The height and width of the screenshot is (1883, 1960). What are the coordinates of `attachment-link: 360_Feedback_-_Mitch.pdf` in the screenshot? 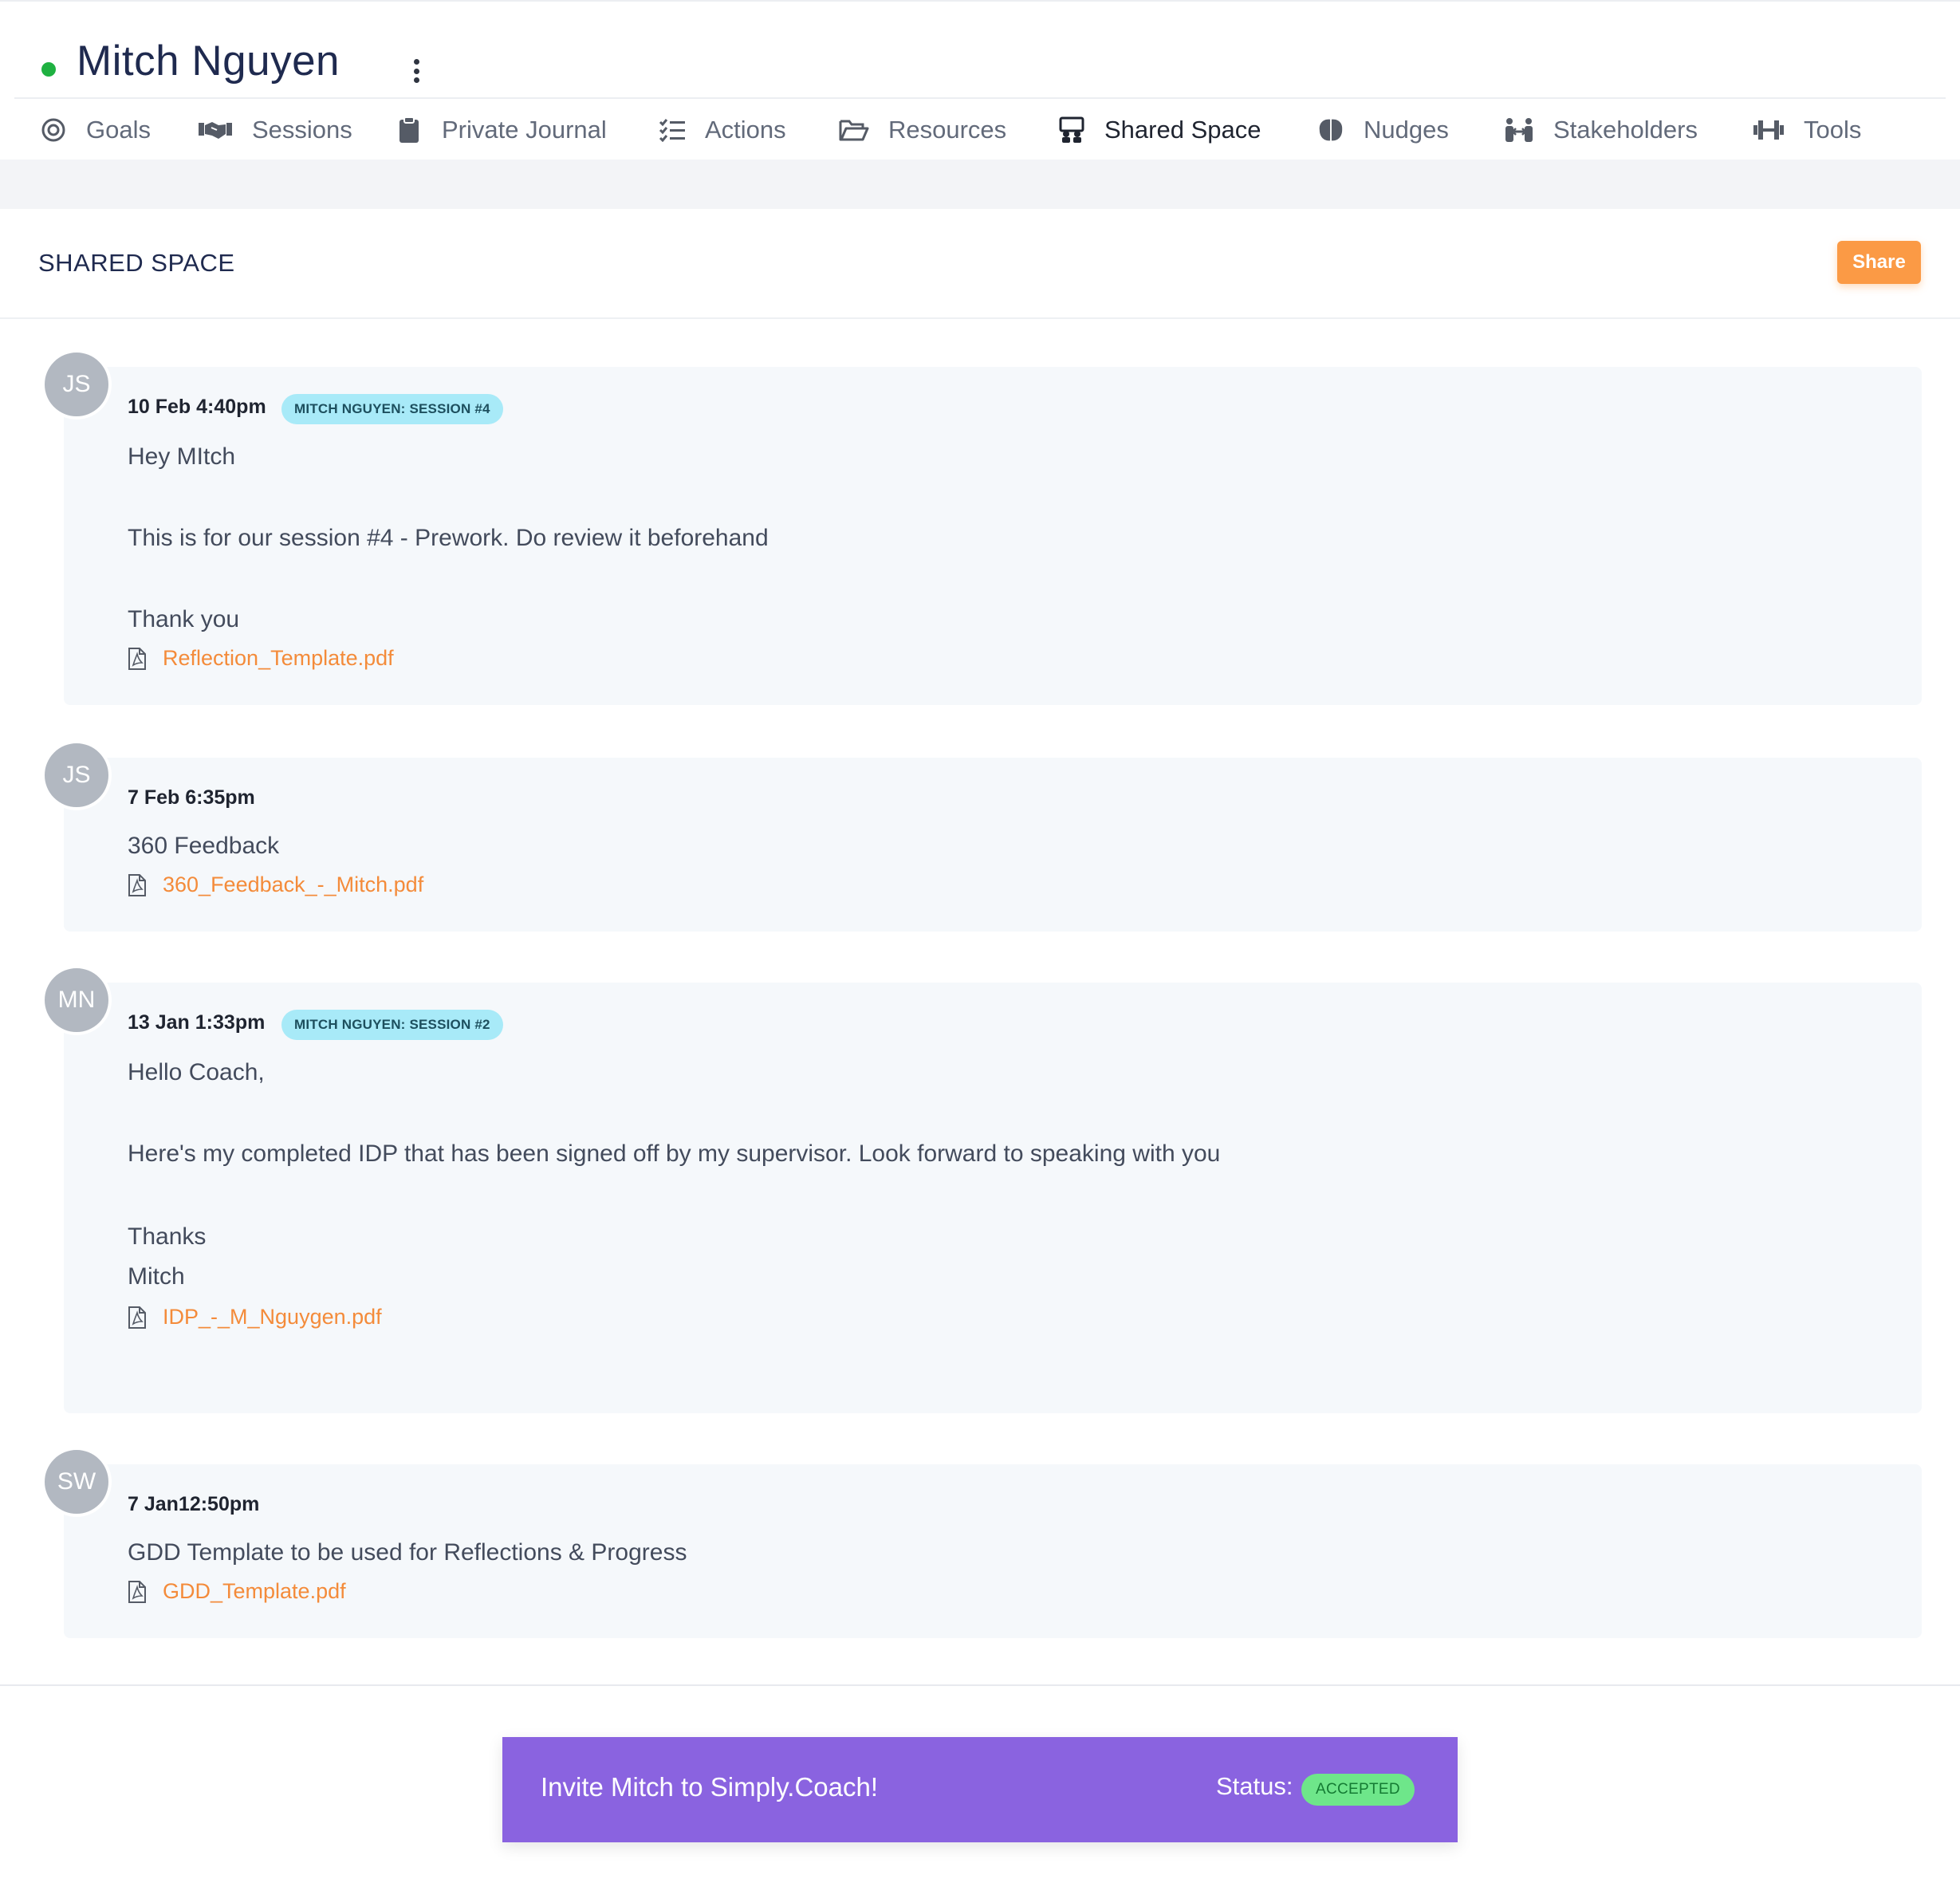 It's located at (276, 885).